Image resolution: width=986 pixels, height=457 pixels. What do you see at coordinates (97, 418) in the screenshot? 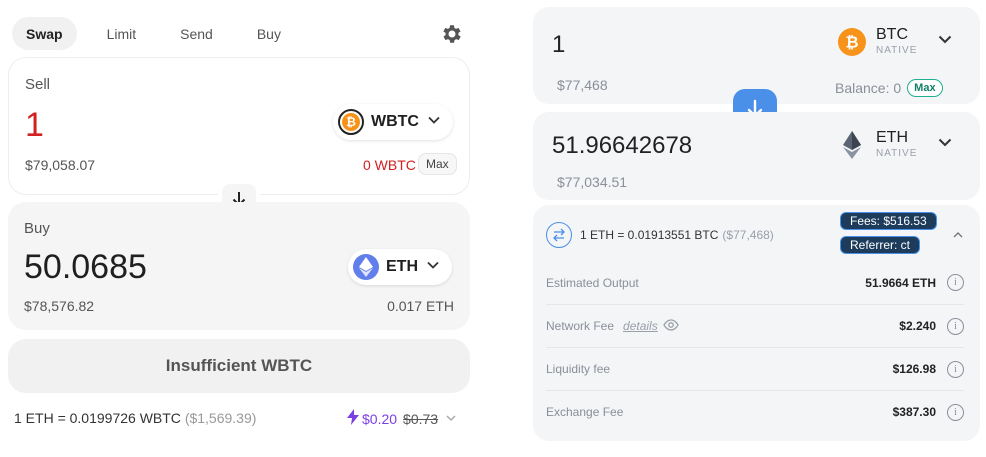
I see `rate-text: 1 ETH = 0.0199726 WBTC` at bounding box center [97, 418].